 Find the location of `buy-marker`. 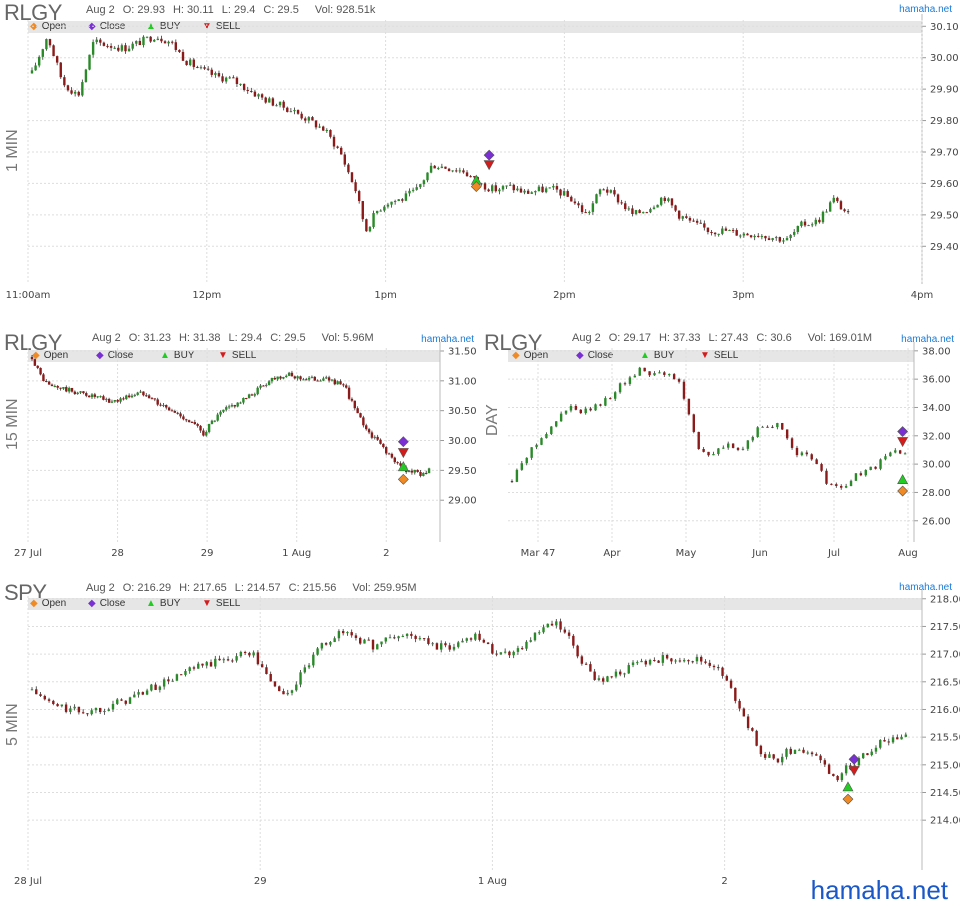

buy-marker is located at coordinates (903, 479).